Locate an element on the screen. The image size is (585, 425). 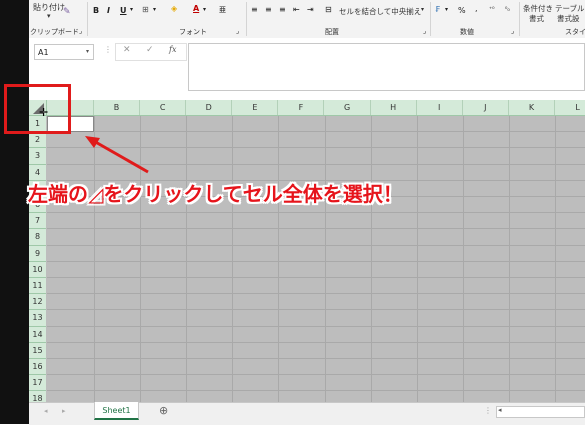
column-header: I is located at coordinates (440, 107).